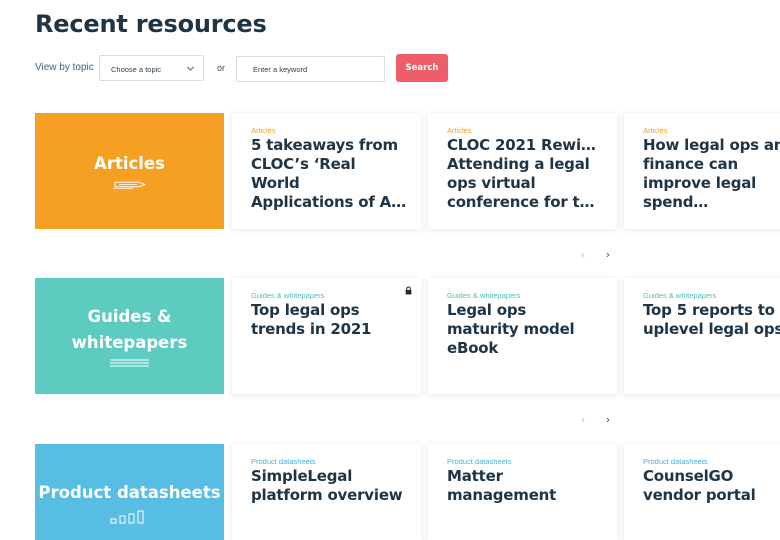 The height and width of the screenshot is (540, 780). Describe the element at coordinates (709, 310) in the screenshot. I see `card-title-line: Top 5 reports to` at that location.